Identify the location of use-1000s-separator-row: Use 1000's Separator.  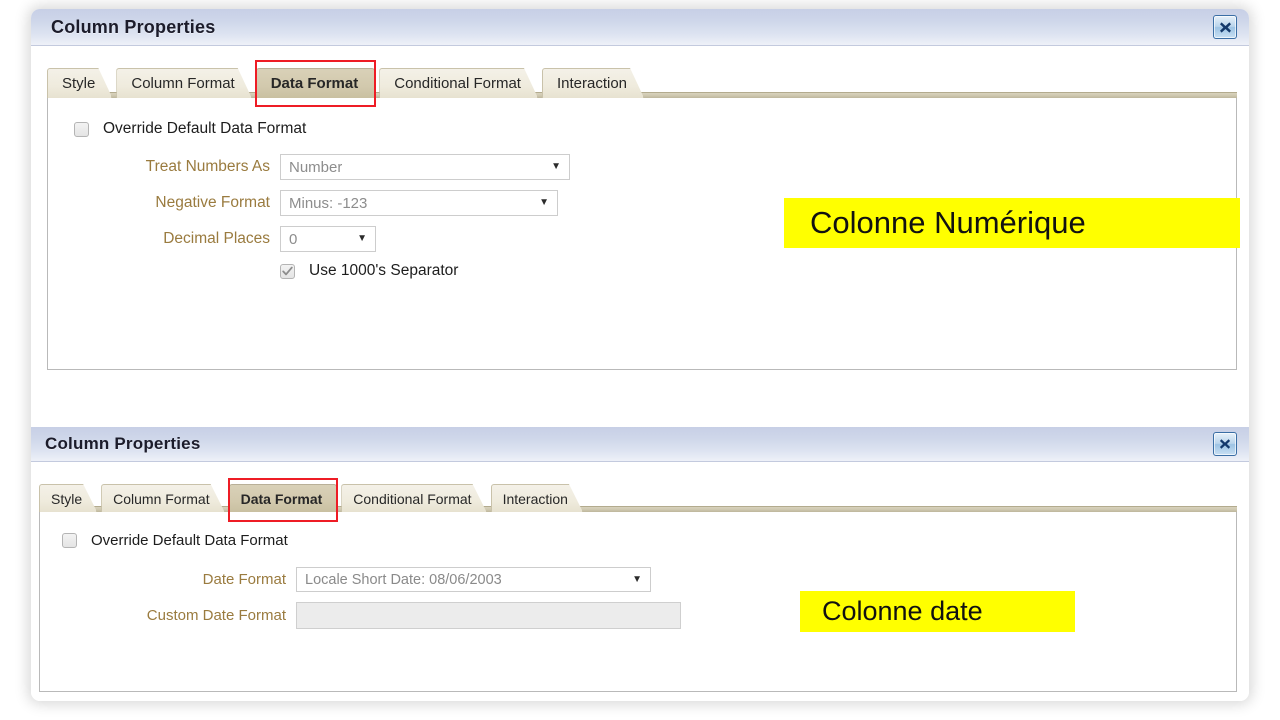
(655, 271).